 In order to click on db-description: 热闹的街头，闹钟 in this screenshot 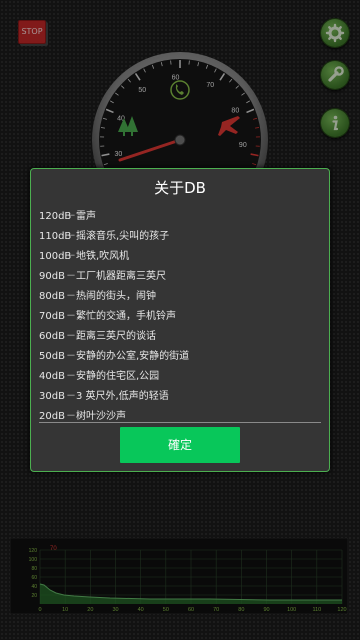, I will do `click(116, 296)`.